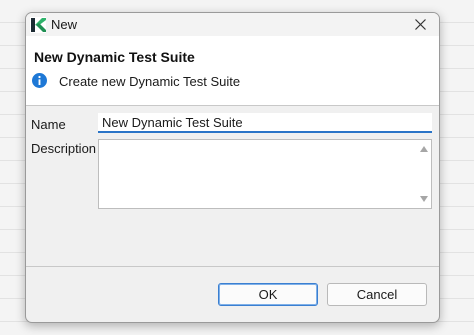 The width and height of the screenshot is (474, 335). What do you see at coordinates (38, 25) in the screenshot?
I see `katalon-k-icon` at bounding box center [38, 25].